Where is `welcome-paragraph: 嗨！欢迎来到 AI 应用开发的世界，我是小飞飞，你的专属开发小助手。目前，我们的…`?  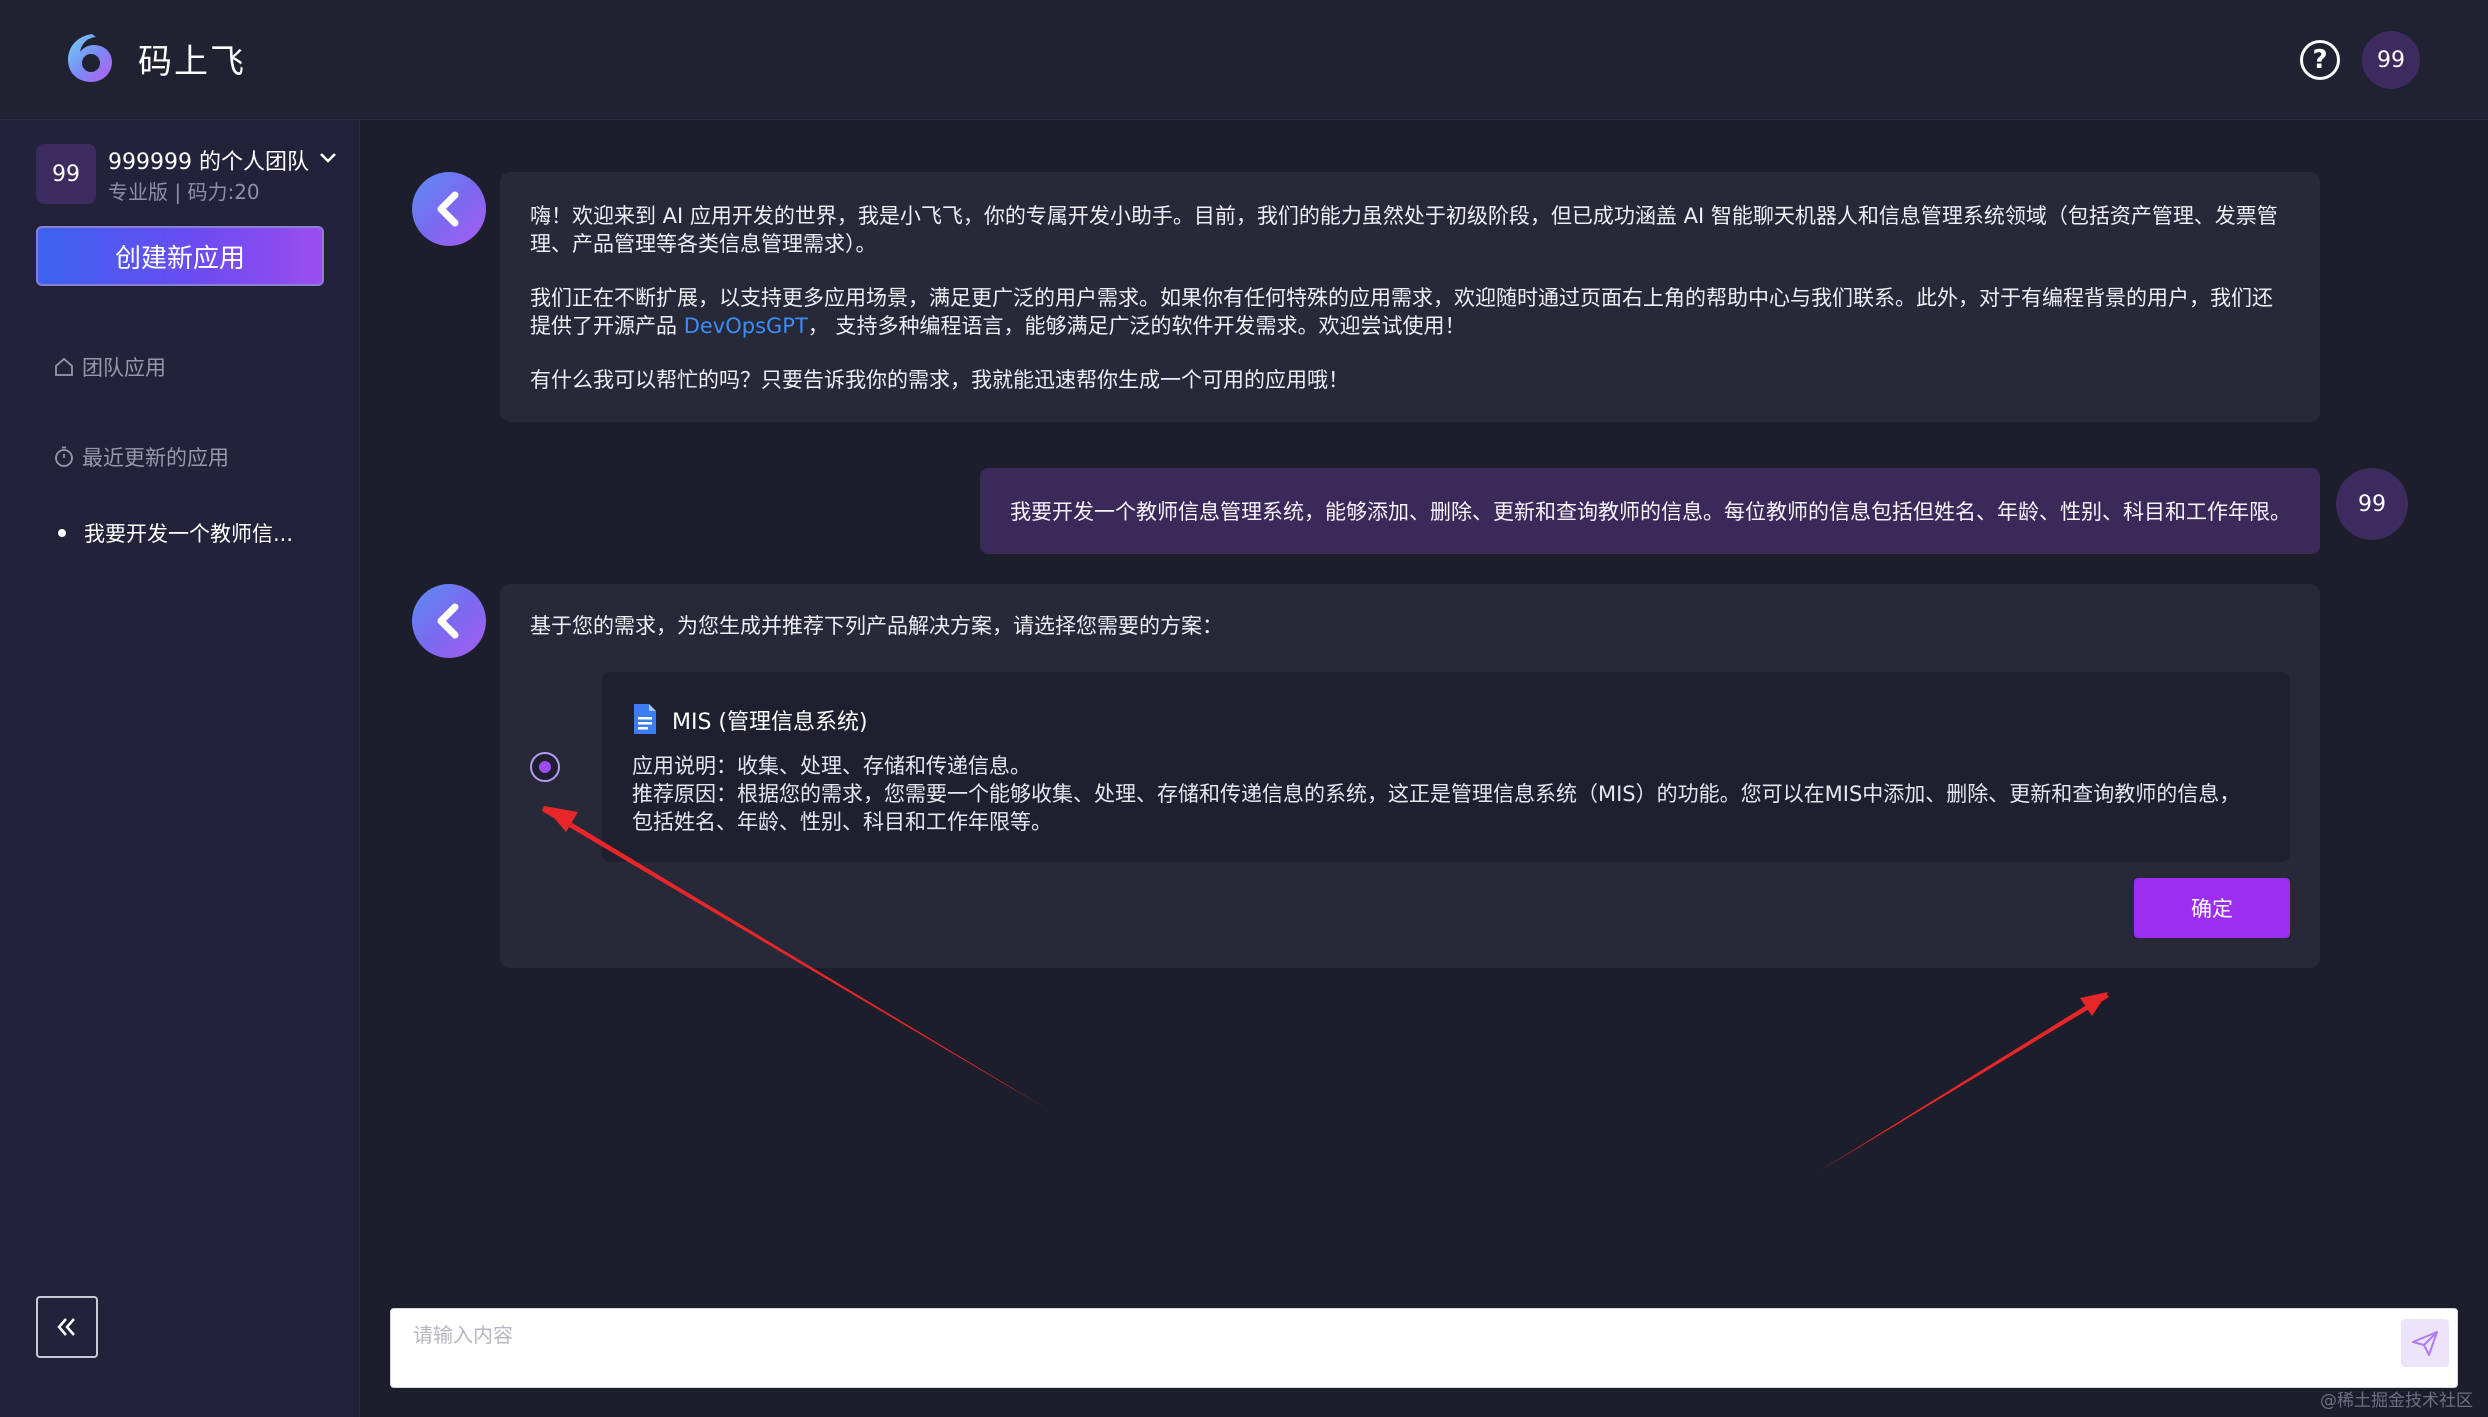 welcome-paragraph: 嗨！欢迎来到 AI 应用开发的世界，我是小飞飞，你的专属开发小助手。目前，我们的… is located at coordinates (1404, 230).